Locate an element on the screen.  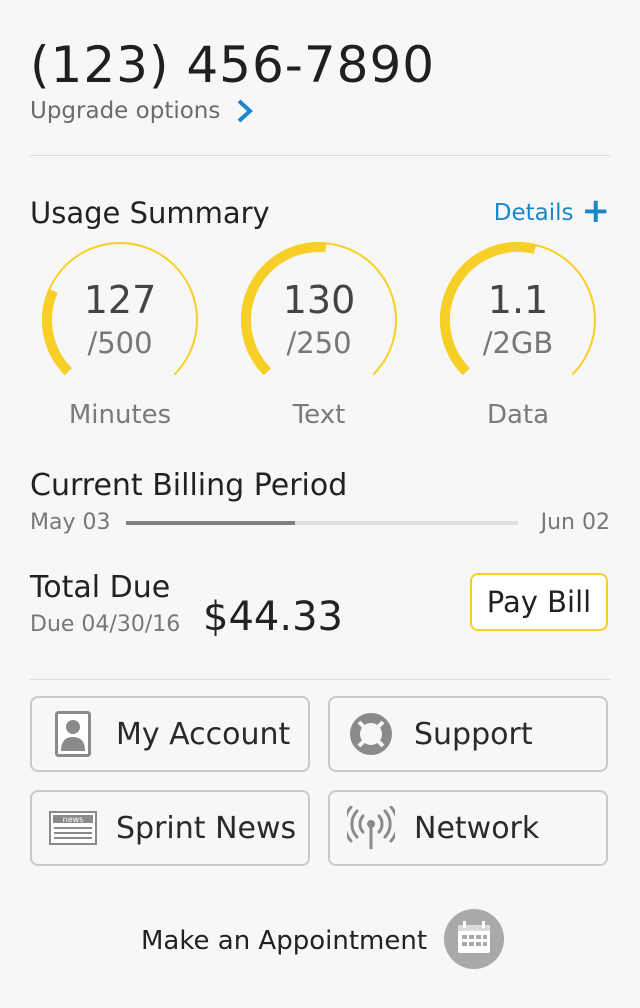
gauge-total-value: /500 is located at coordinates (120, 343).